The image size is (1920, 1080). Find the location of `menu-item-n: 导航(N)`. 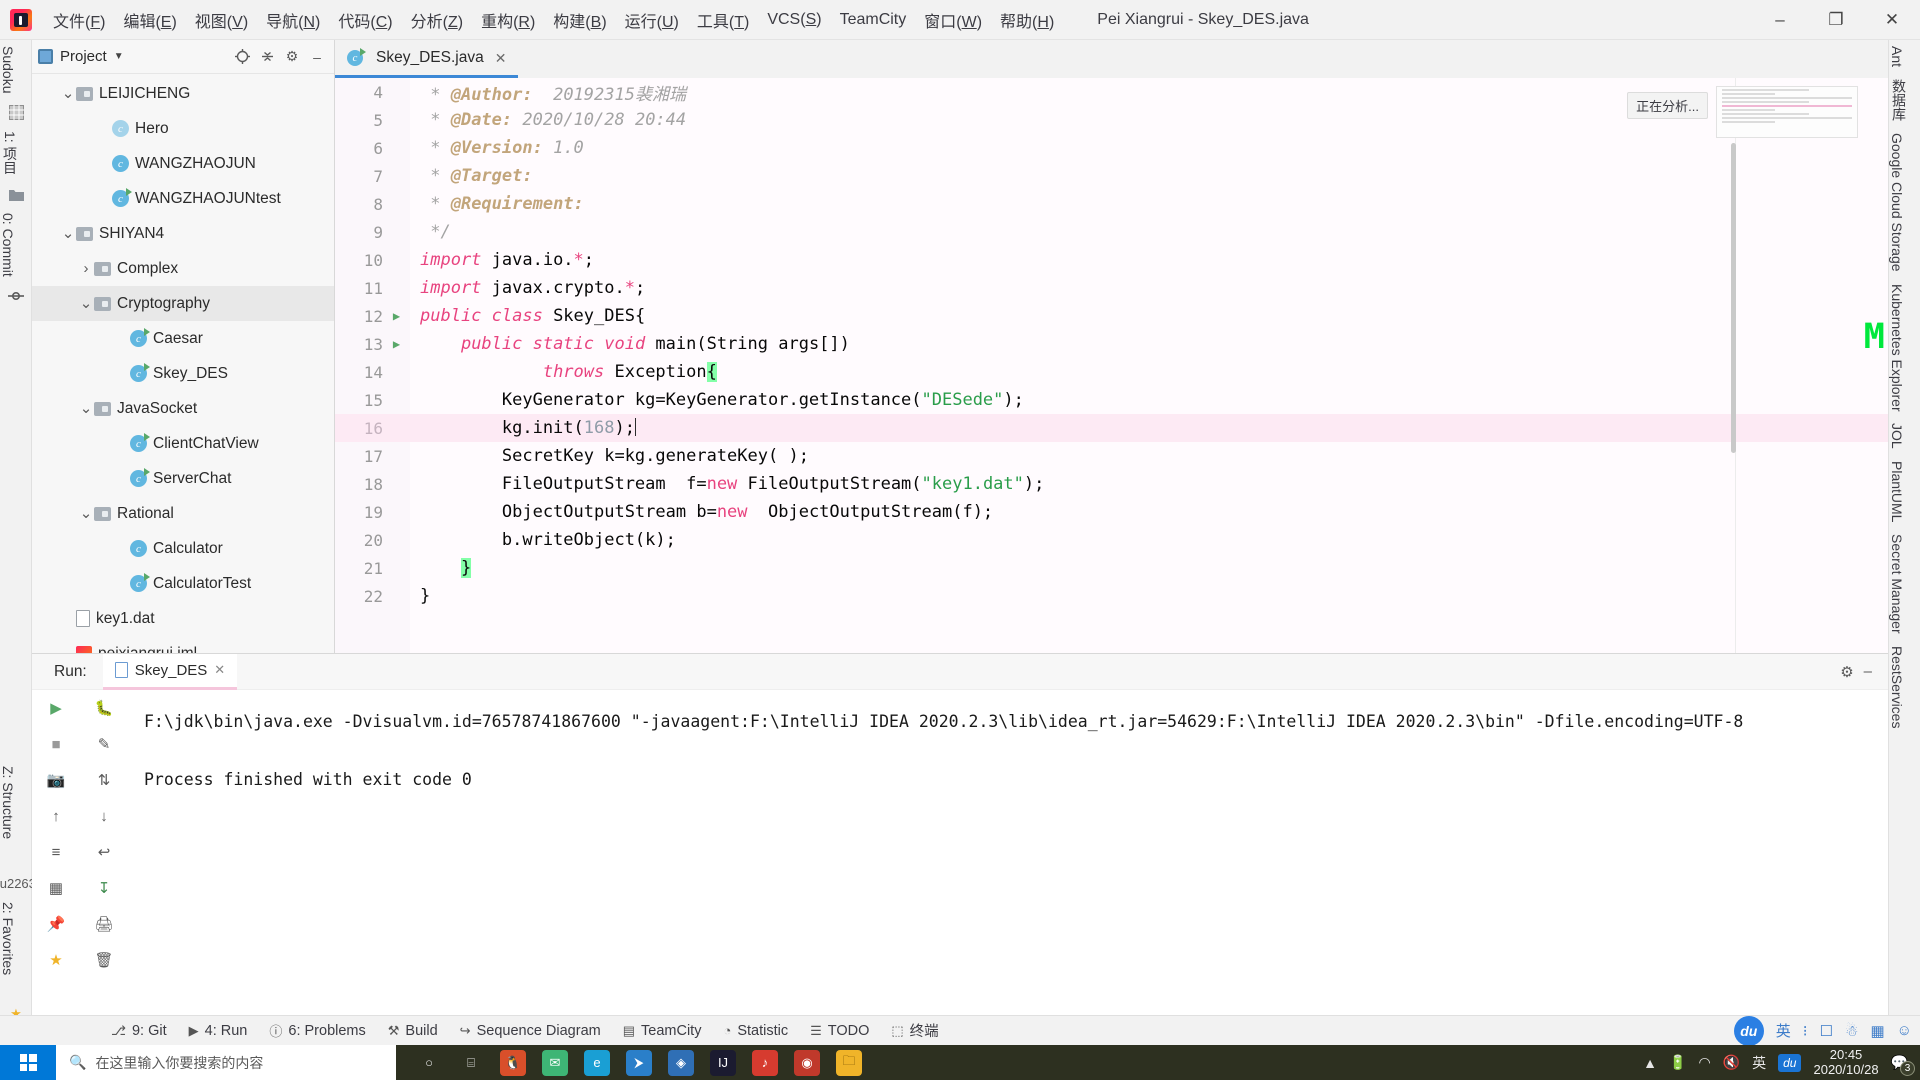

menu-item-n: 导航(N) is located at coordinates (293, 20).